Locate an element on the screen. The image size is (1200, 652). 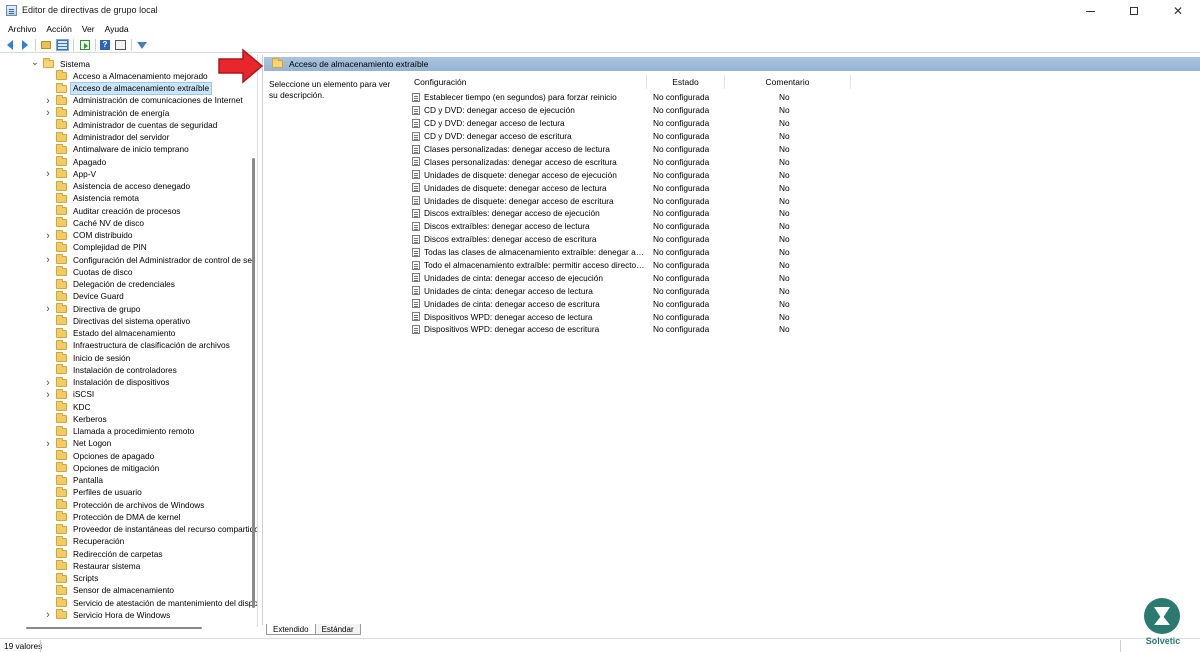
tree-item: Redirección de carpetas is located at coordinates (103, 554).